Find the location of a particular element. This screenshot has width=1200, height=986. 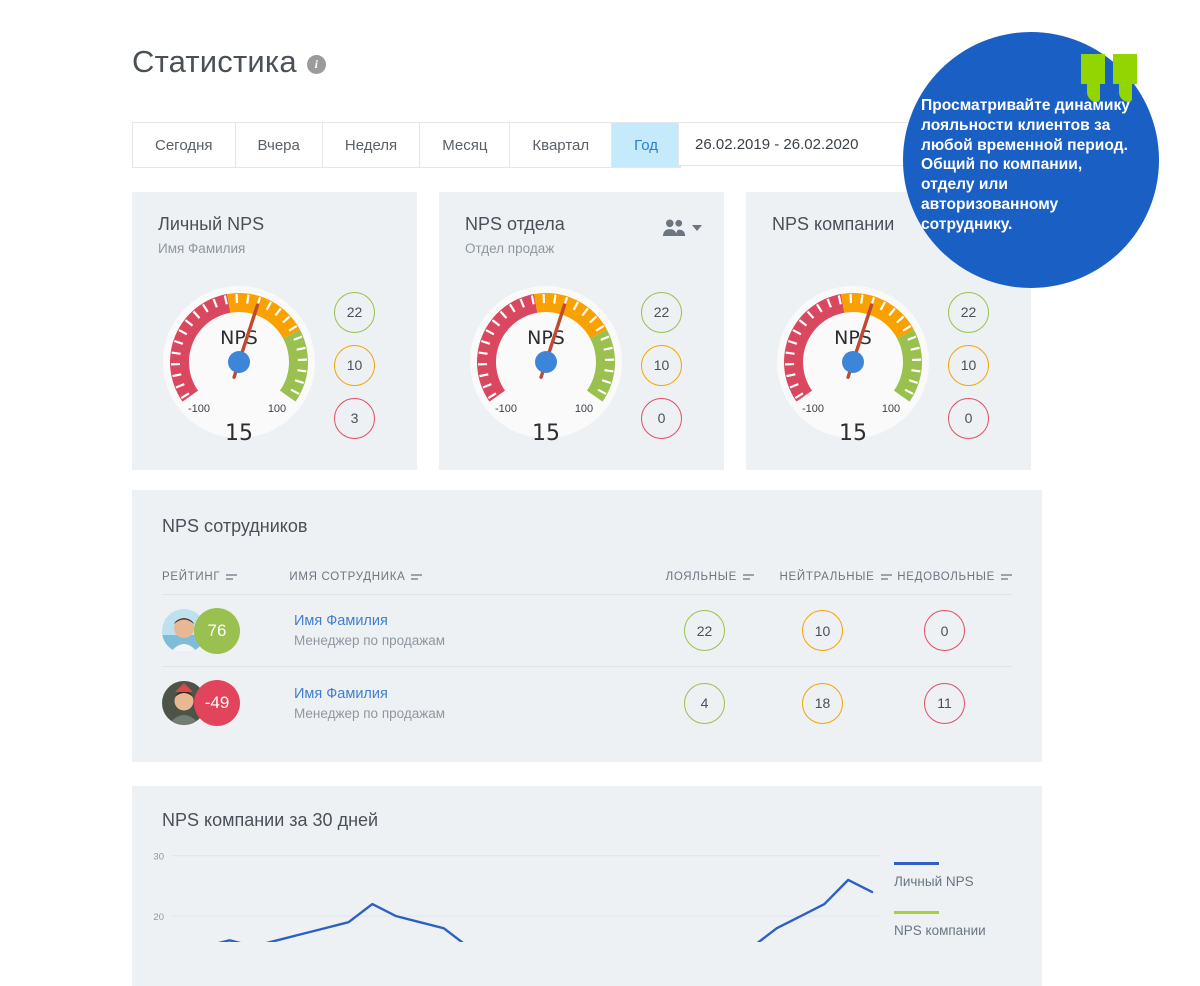

period-tab-4: Квартал is located at coordinates (561, 145).